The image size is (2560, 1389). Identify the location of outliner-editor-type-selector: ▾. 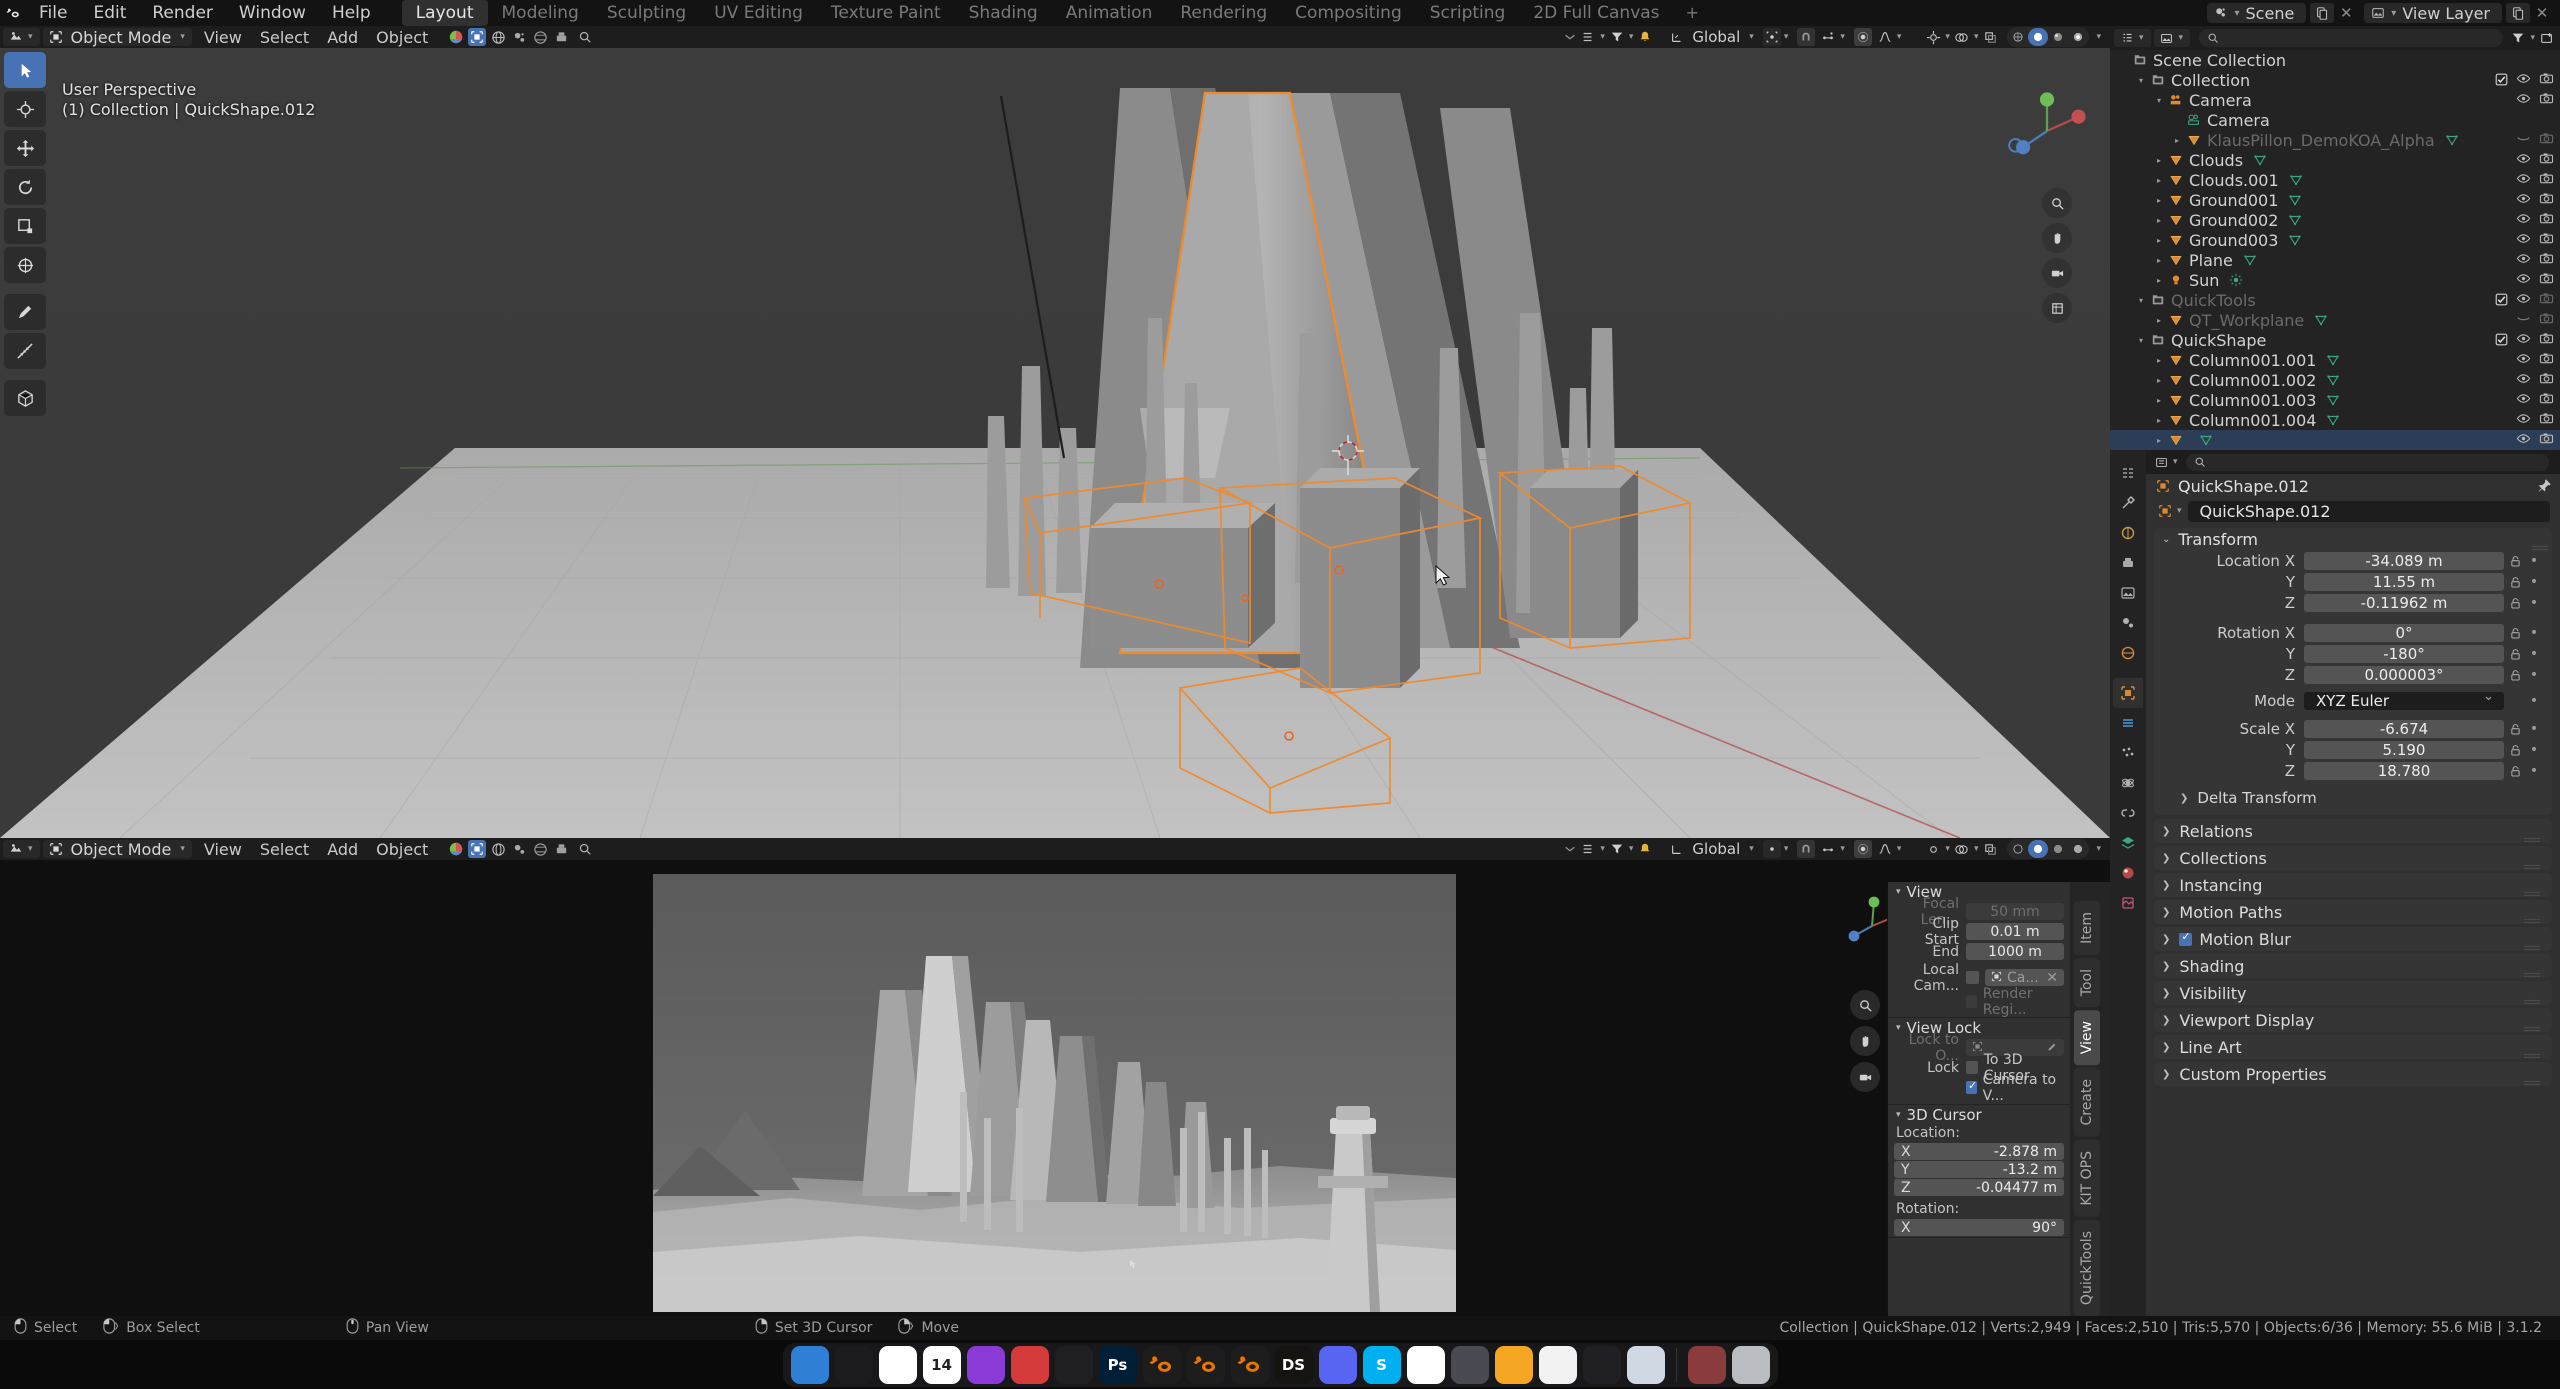
(2132, 38).